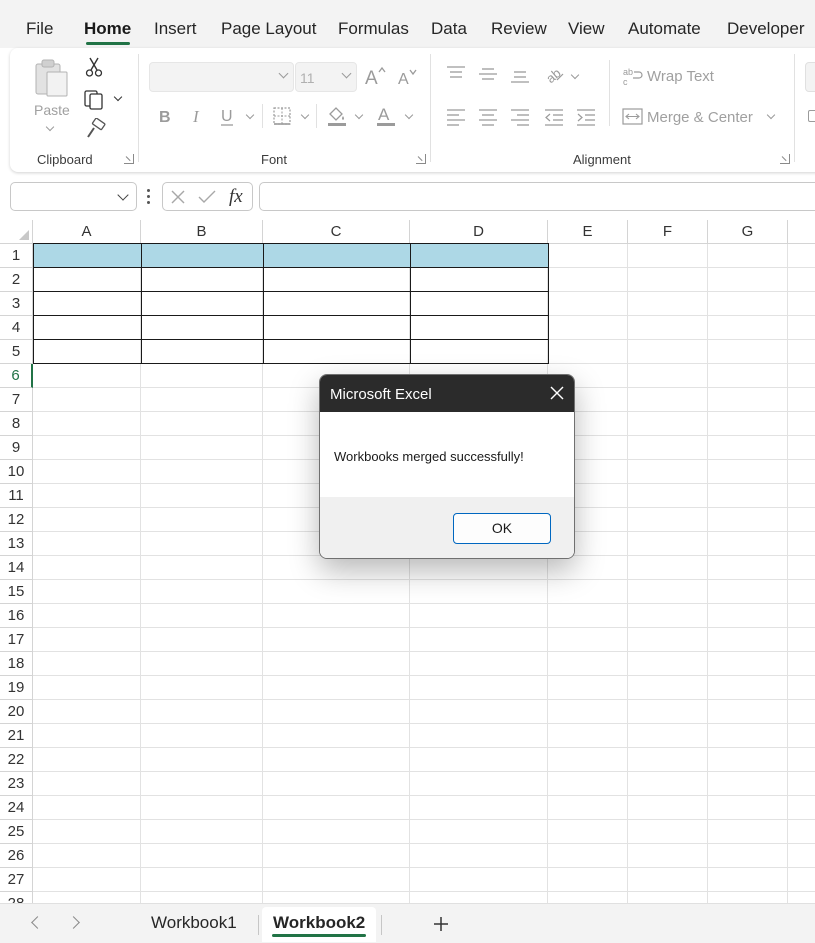 The width and height of the screenshot is (815, 943). Describe the element at coordinates (16, 400) in the screenshot. I see `row-header-7: 7` at that location.